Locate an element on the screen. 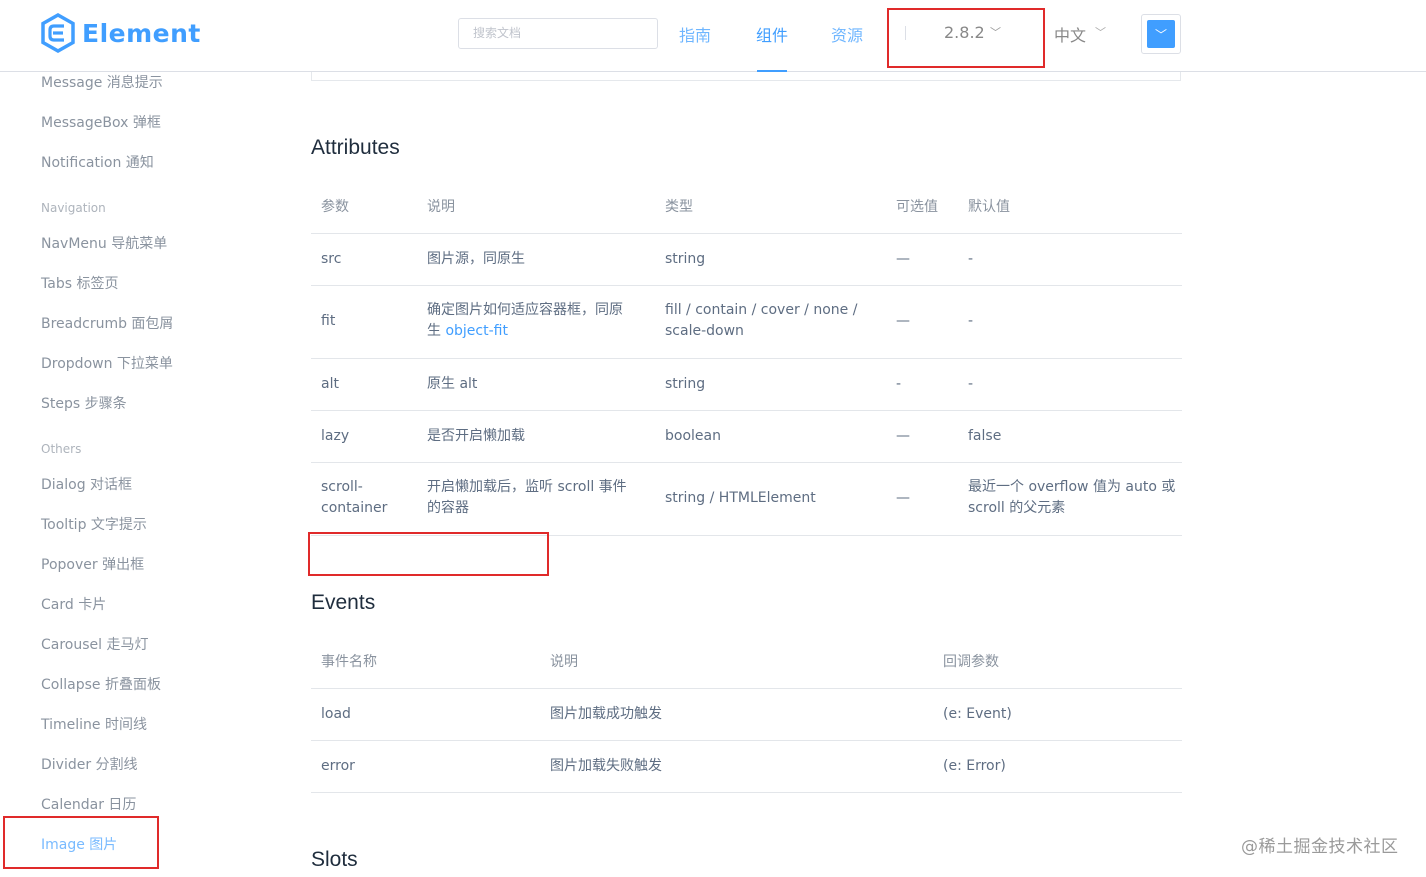 This screenshot has width=1426, height=877. cell-desc-line2: 生 object-fit is located at coordinates (467, 331).